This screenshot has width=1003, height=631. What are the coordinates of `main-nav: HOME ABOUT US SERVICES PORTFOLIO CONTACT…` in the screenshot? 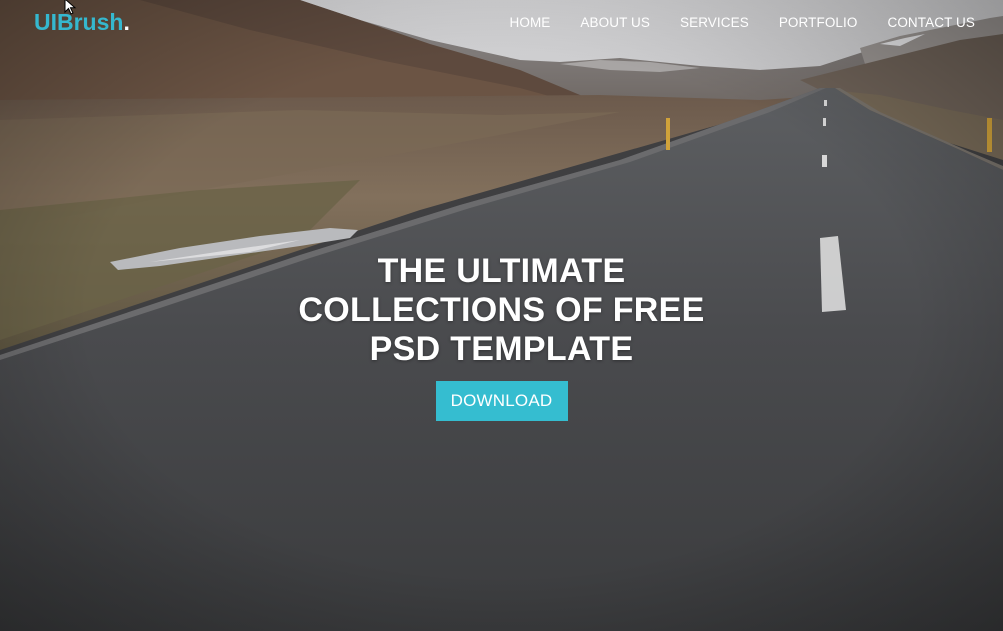 It's located at (743, 22).